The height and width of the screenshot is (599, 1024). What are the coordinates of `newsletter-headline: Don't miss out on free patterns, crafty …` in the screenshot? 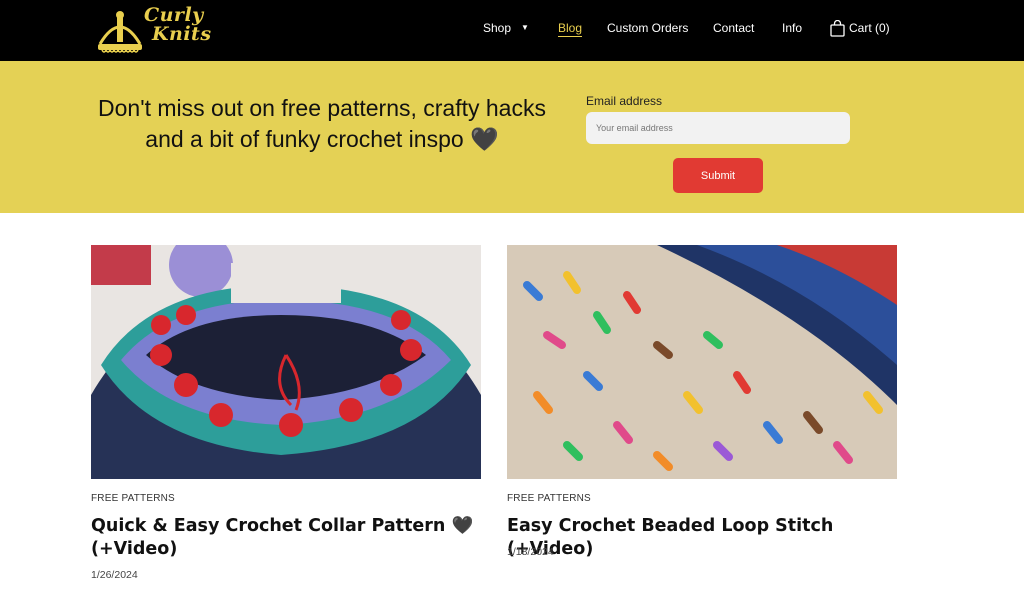 It's located at (322, 123).